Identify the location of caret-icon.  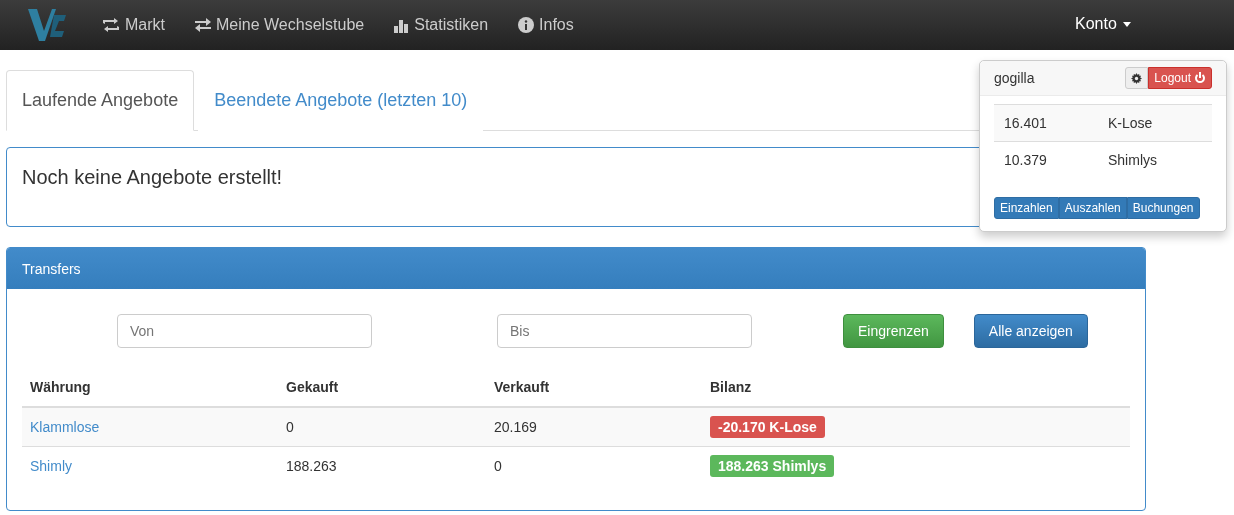
(1126, 24).